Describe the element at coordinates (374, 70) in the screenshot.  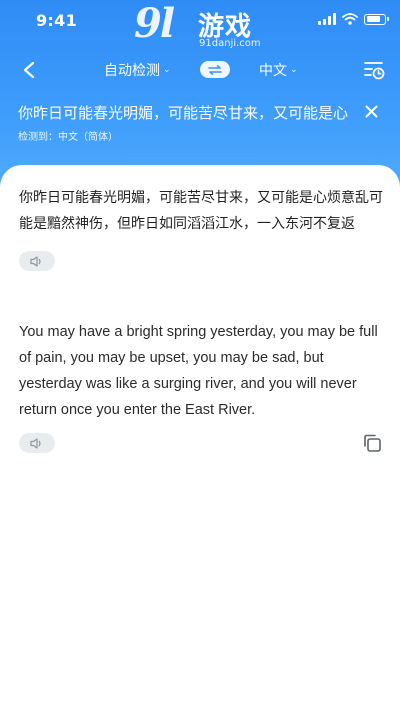
I see `history-clock-icon` at that location.